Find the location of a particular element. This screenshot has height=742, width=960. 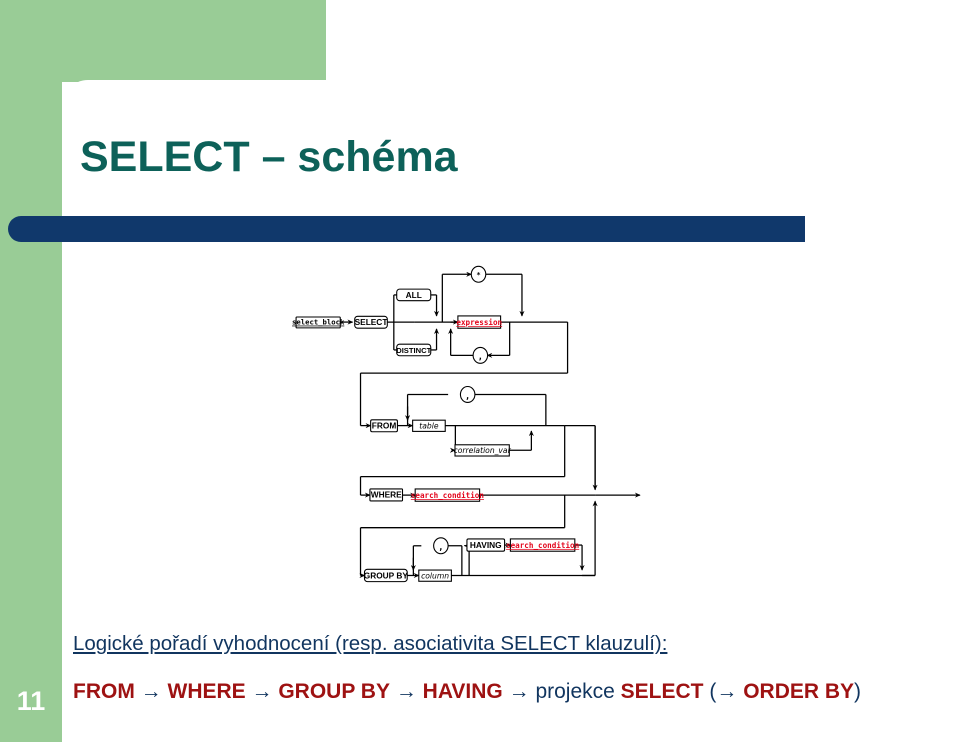

note-part-11: ORDER BY is located at coordinates (799, 691).